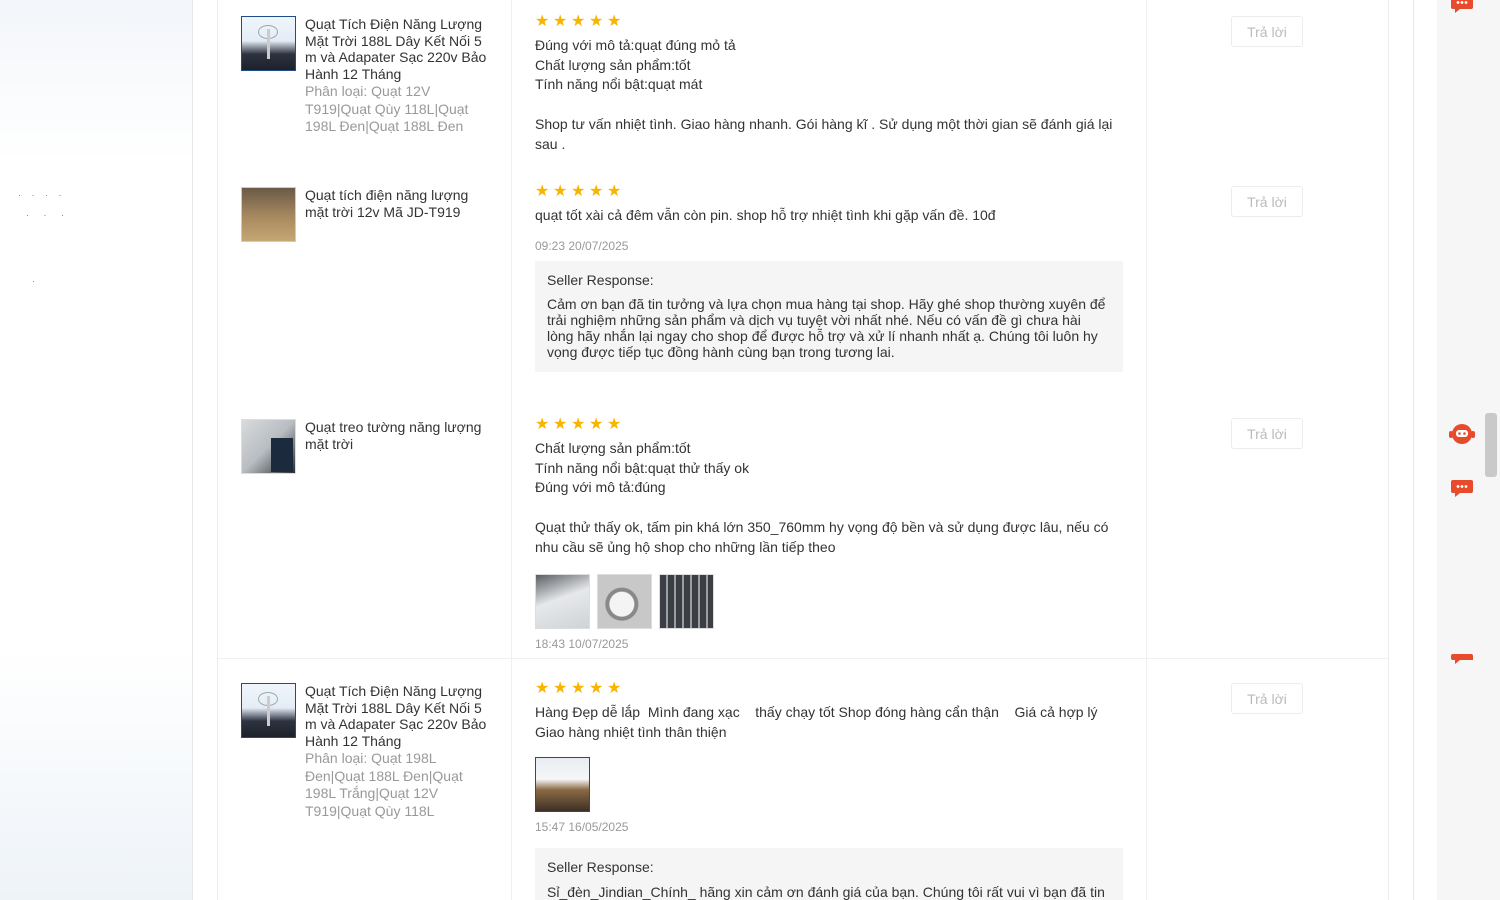  Describe the element at coordinates (48, 215) in the screenshot. I see `decorative-dots: · · ·` at that location.